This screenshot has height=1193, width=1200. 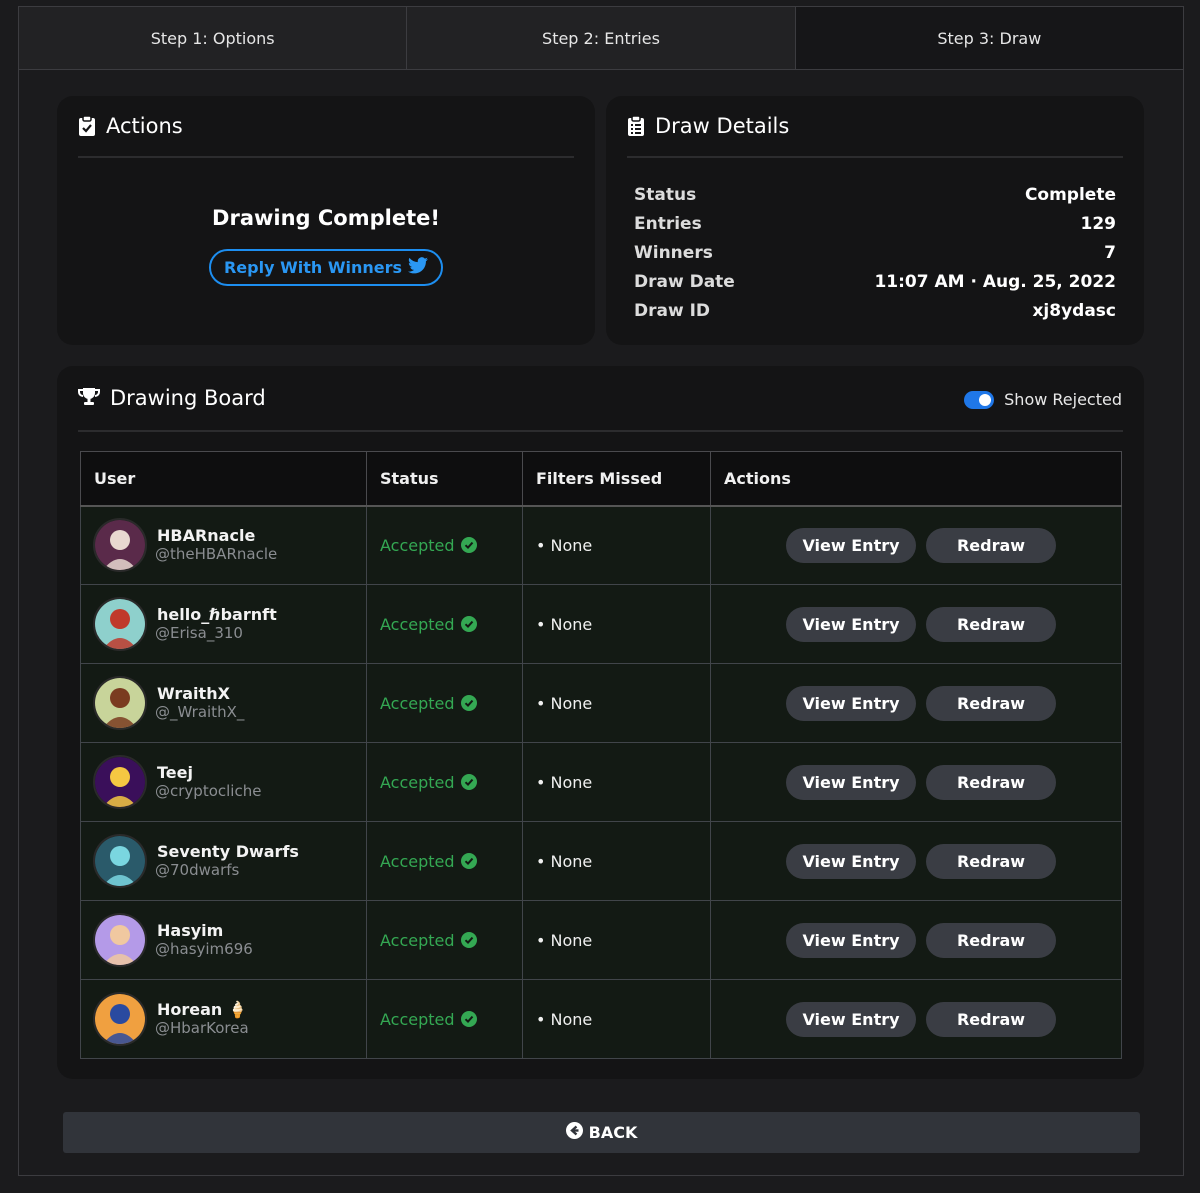 I want to click on user-name: Hasyim, so click(x=204, y=930).